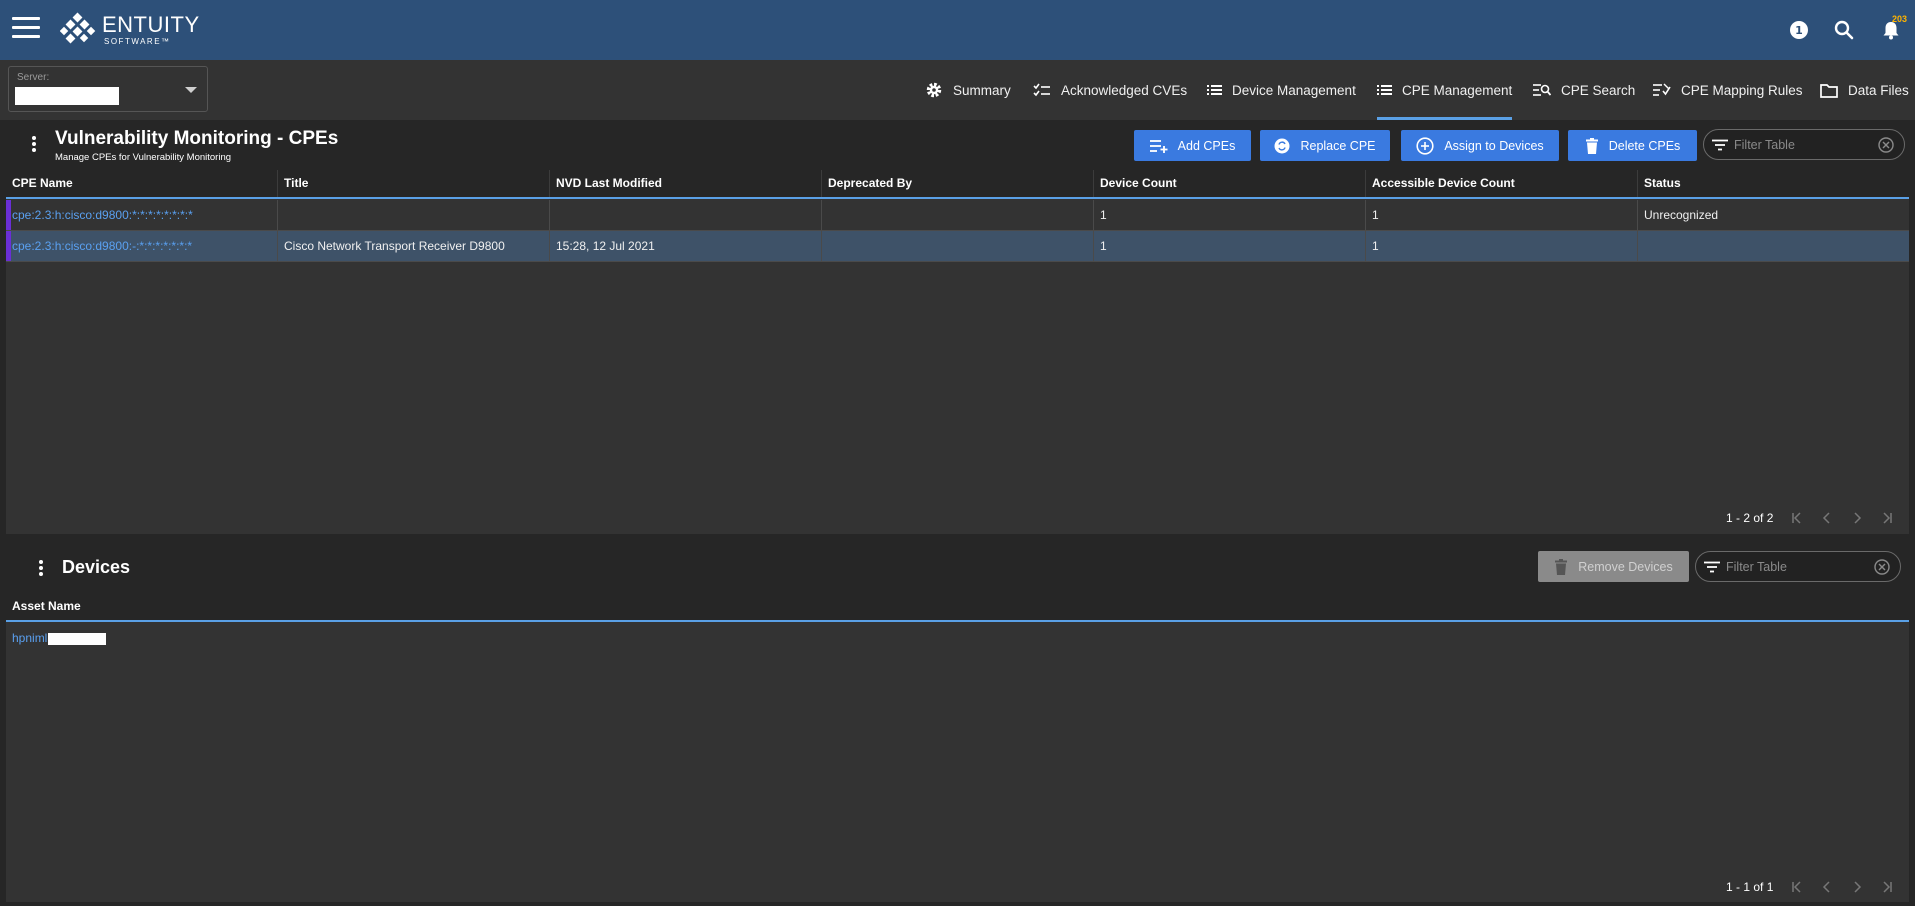  Describe the element at coordinates (1294, 90) in the screenshot. I see `tab-label: Device Management` at that location.